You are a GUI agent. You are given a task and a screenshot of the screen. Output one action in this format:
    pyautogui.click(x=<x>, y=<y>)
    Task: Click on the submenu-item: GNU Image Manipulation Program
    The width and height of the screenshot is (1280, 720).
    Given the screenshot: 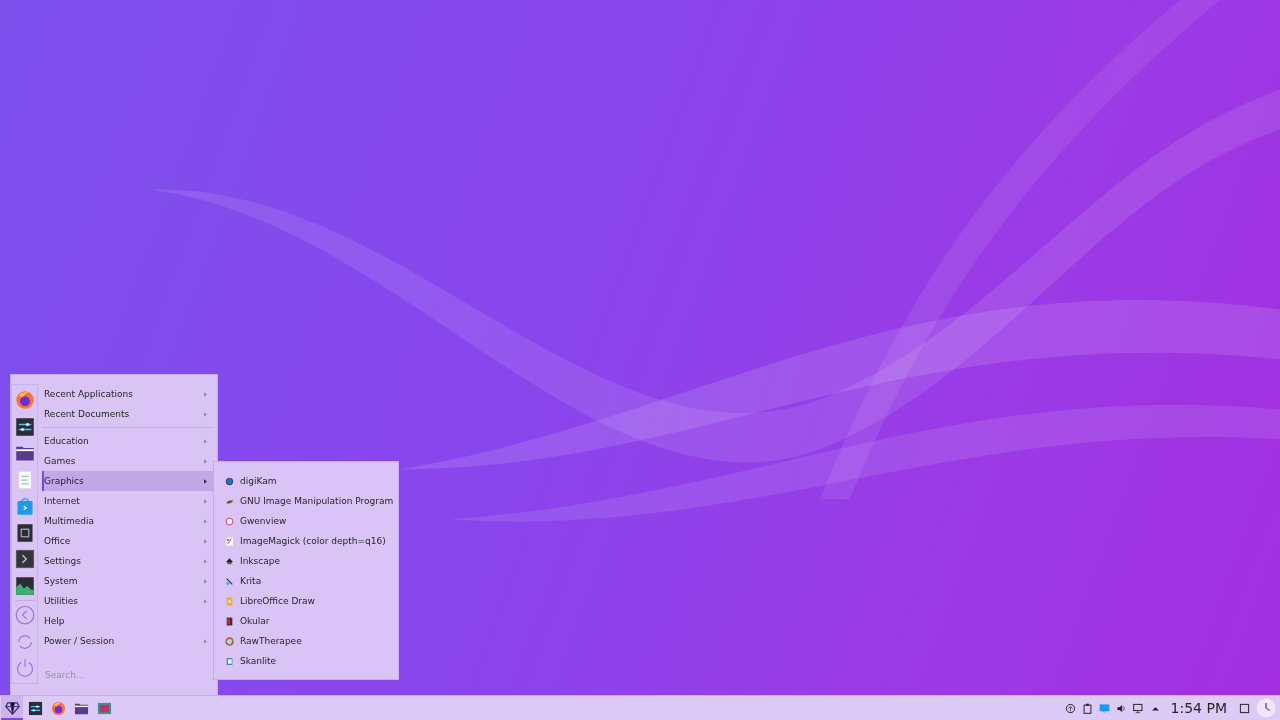 What is the action you would take?
    pyautogui.click(x=306, y=501)
    